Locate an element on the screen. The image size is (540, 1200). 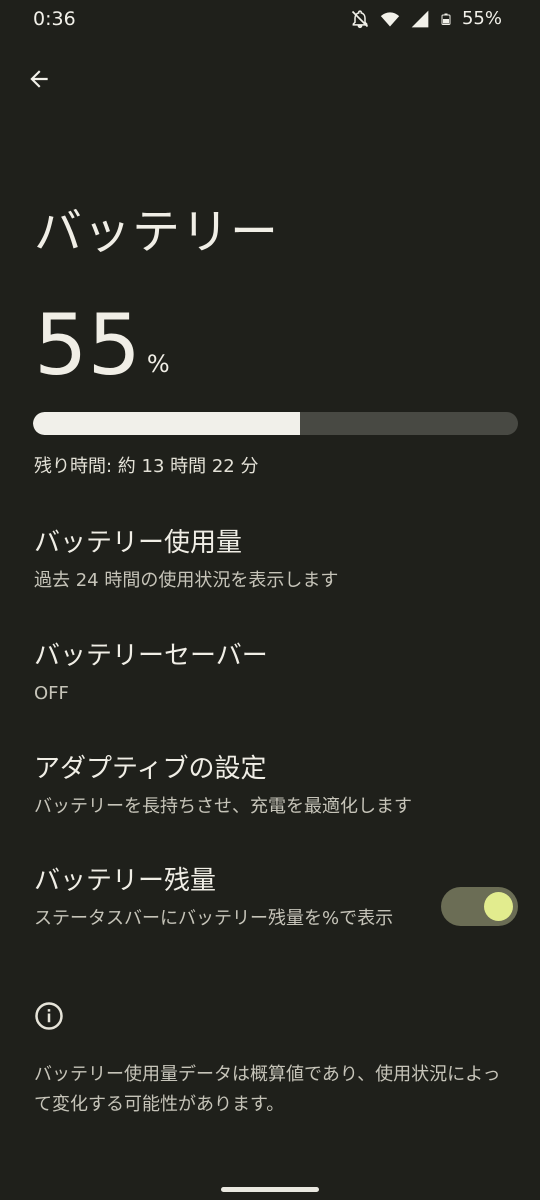
toggle-knob is located at coordinates (498, 906).